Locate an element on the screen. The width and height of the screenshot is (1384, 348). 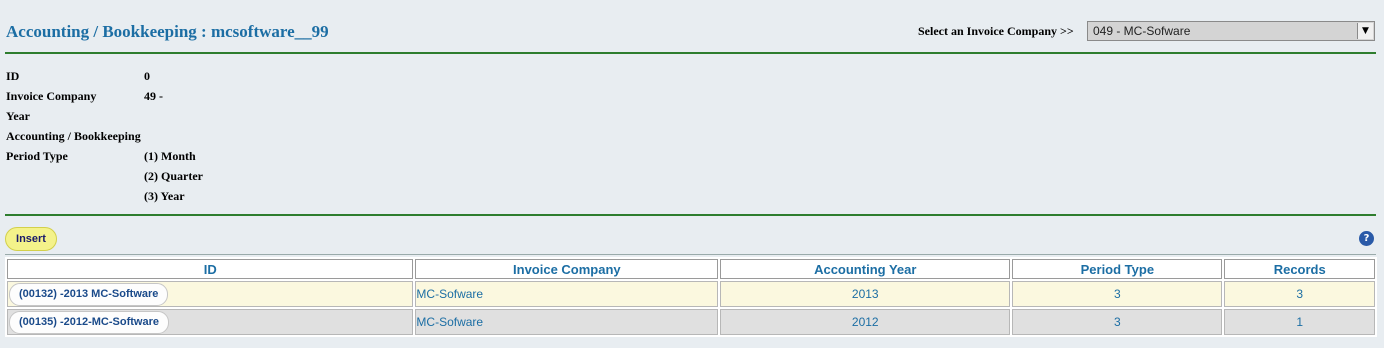
middle-divider is located at coordinates (690, 215).